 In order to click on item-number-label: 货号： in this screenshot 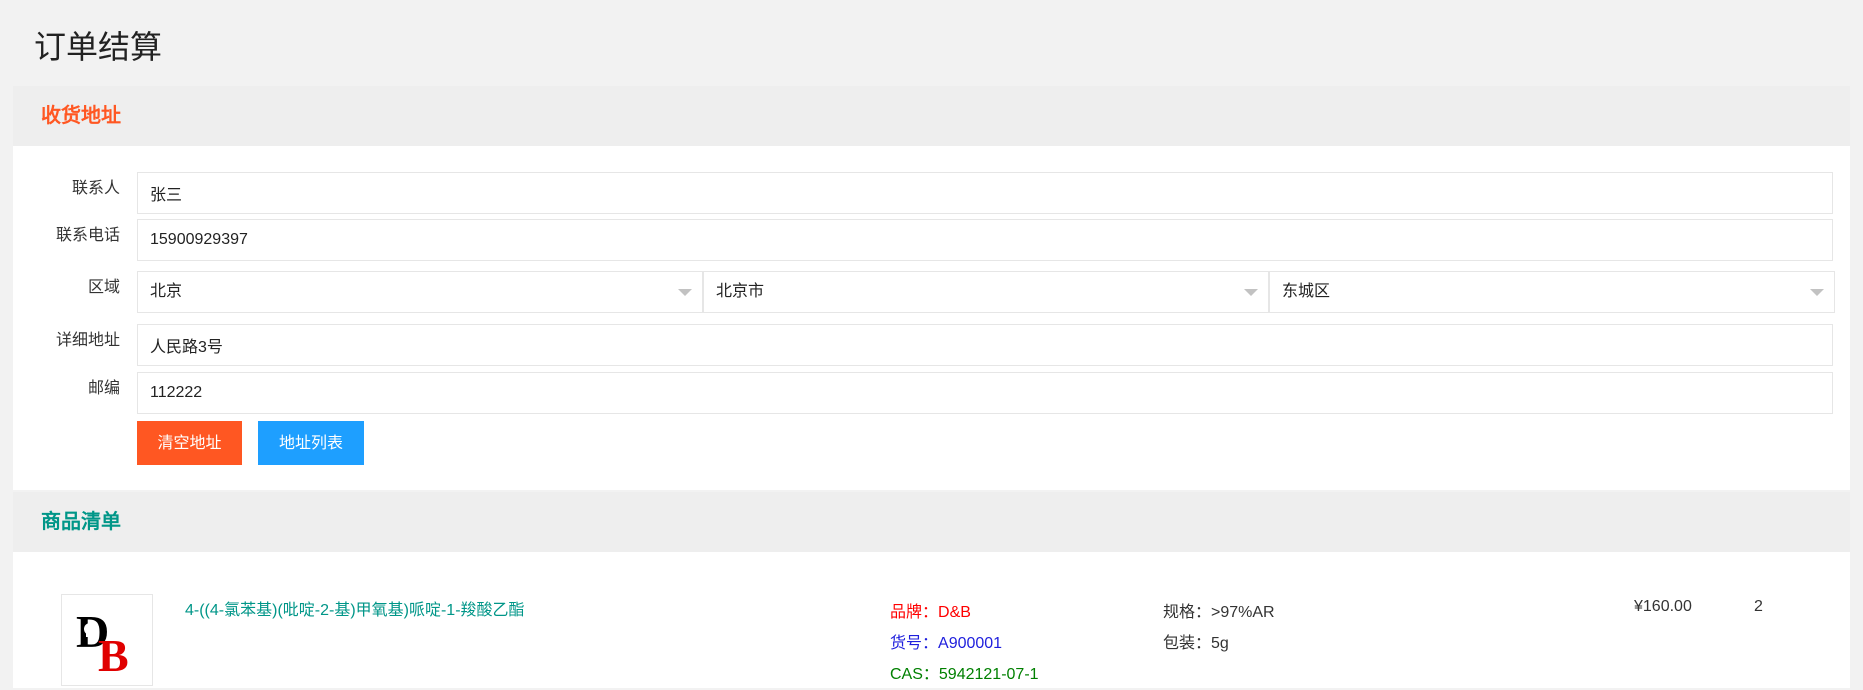, I will do `click(914, 643)`.